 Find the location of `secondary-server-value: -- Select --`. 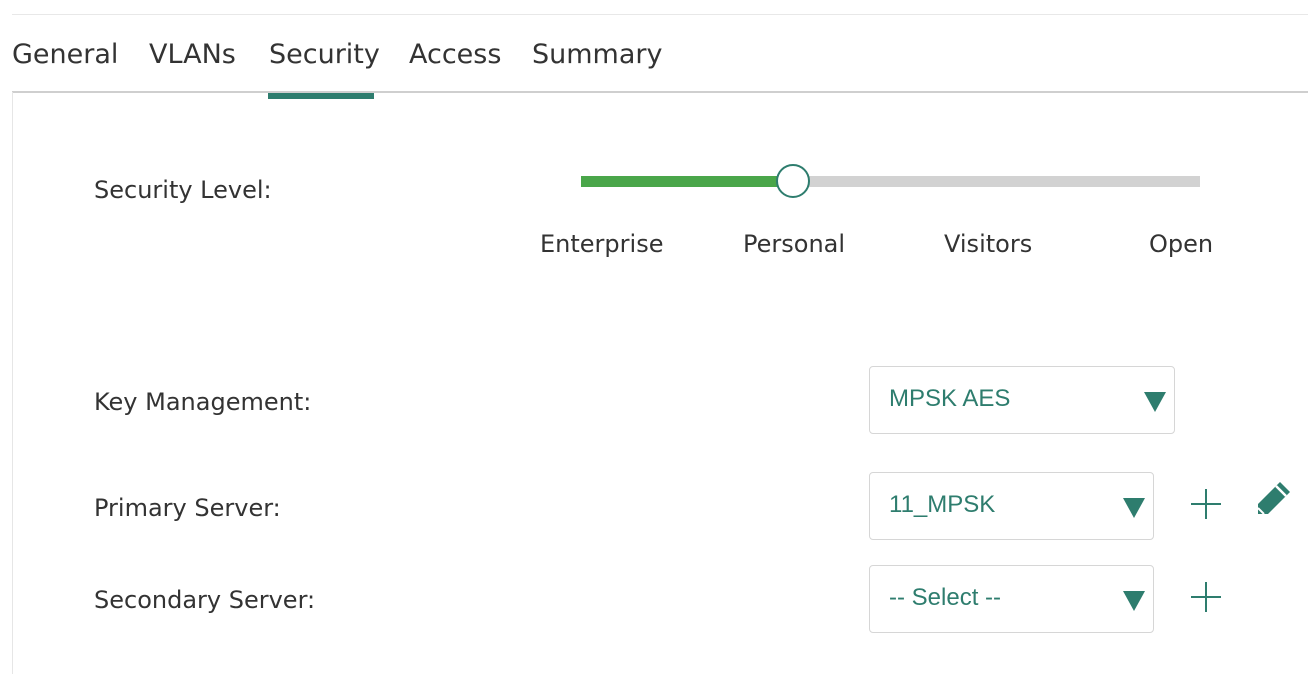

secondary-server-value: -- Select -- is located at coordinates (945, 597).